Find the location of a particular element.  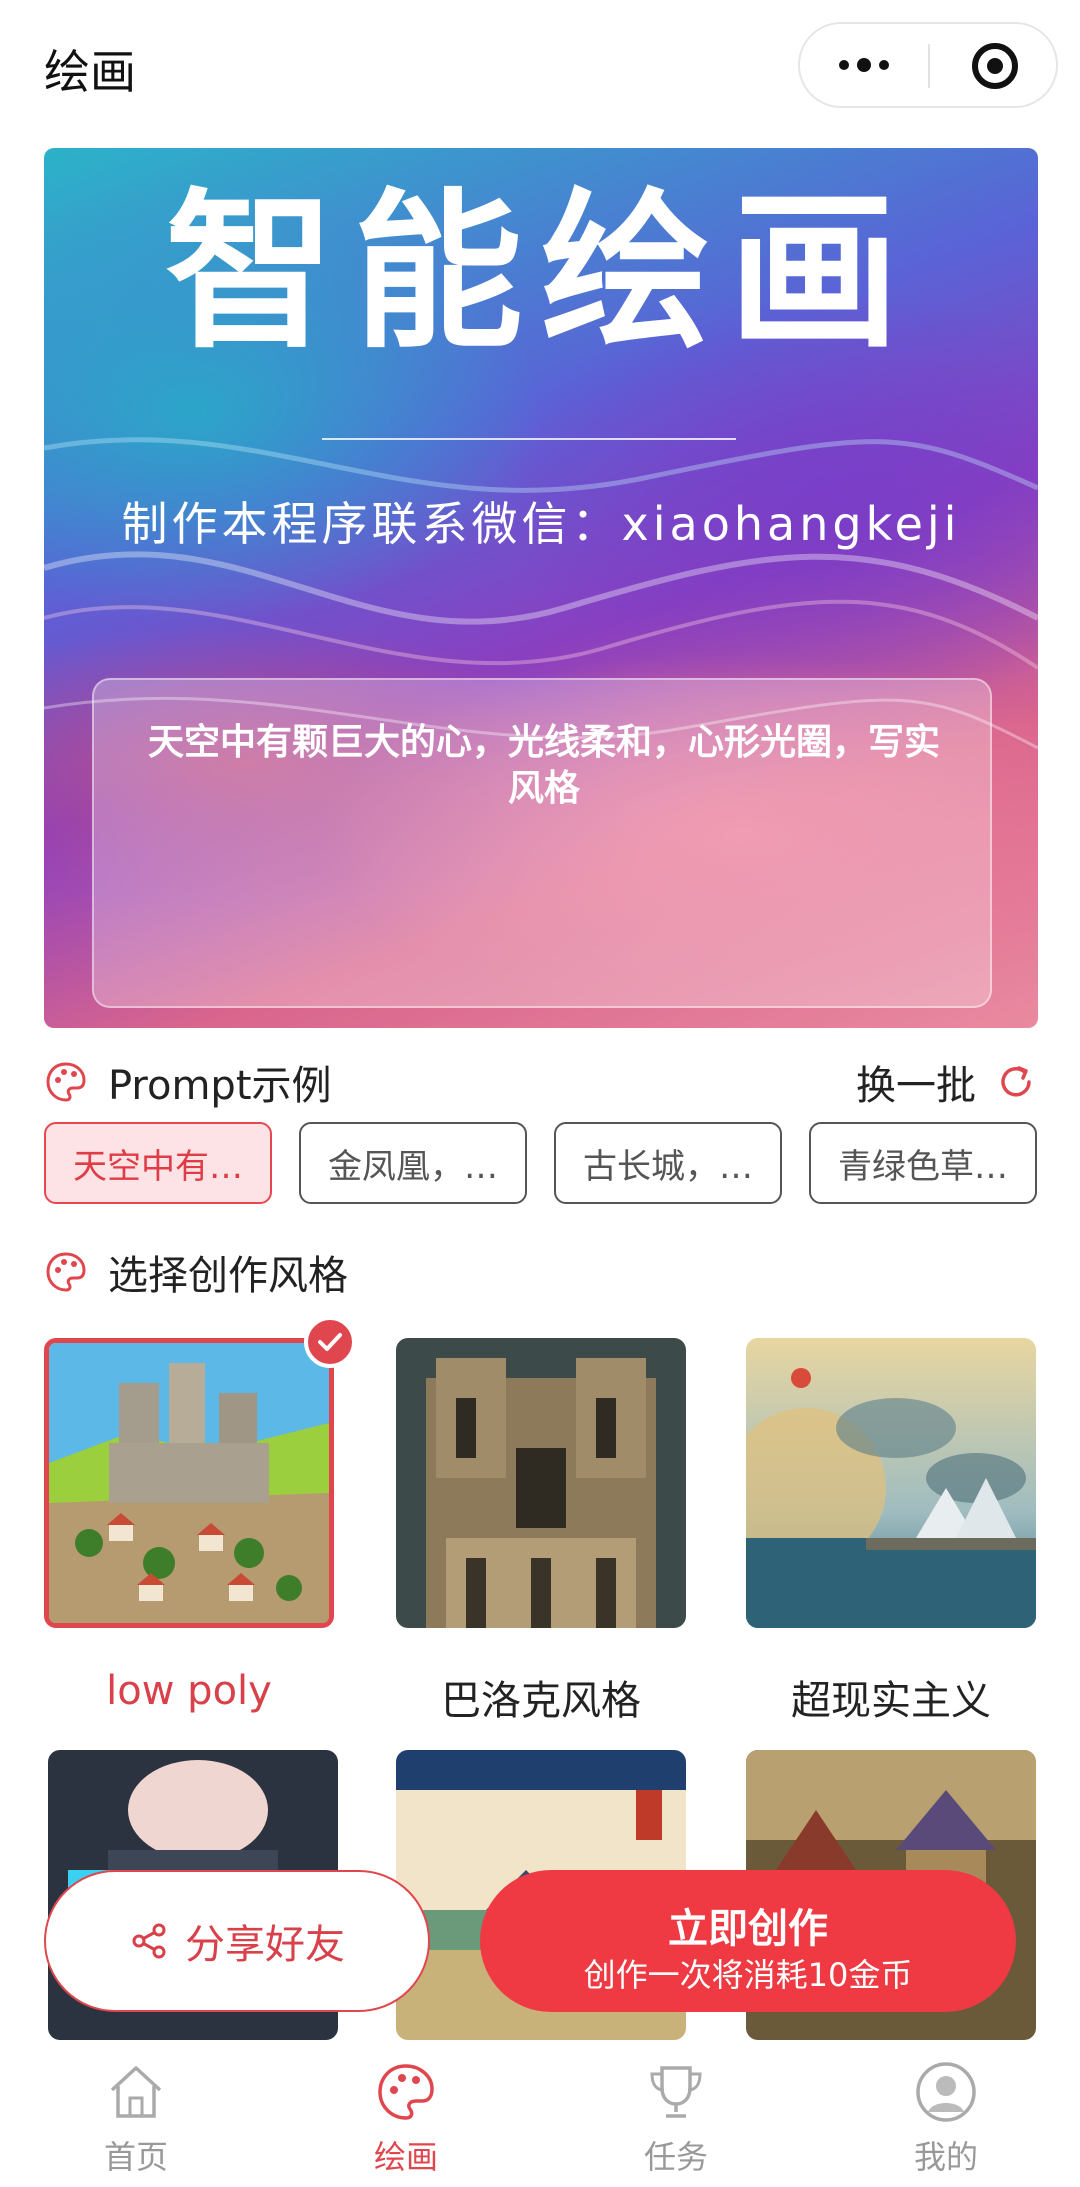

style-section-header: 选择创作风格 is located at coordinates (196, 1272).